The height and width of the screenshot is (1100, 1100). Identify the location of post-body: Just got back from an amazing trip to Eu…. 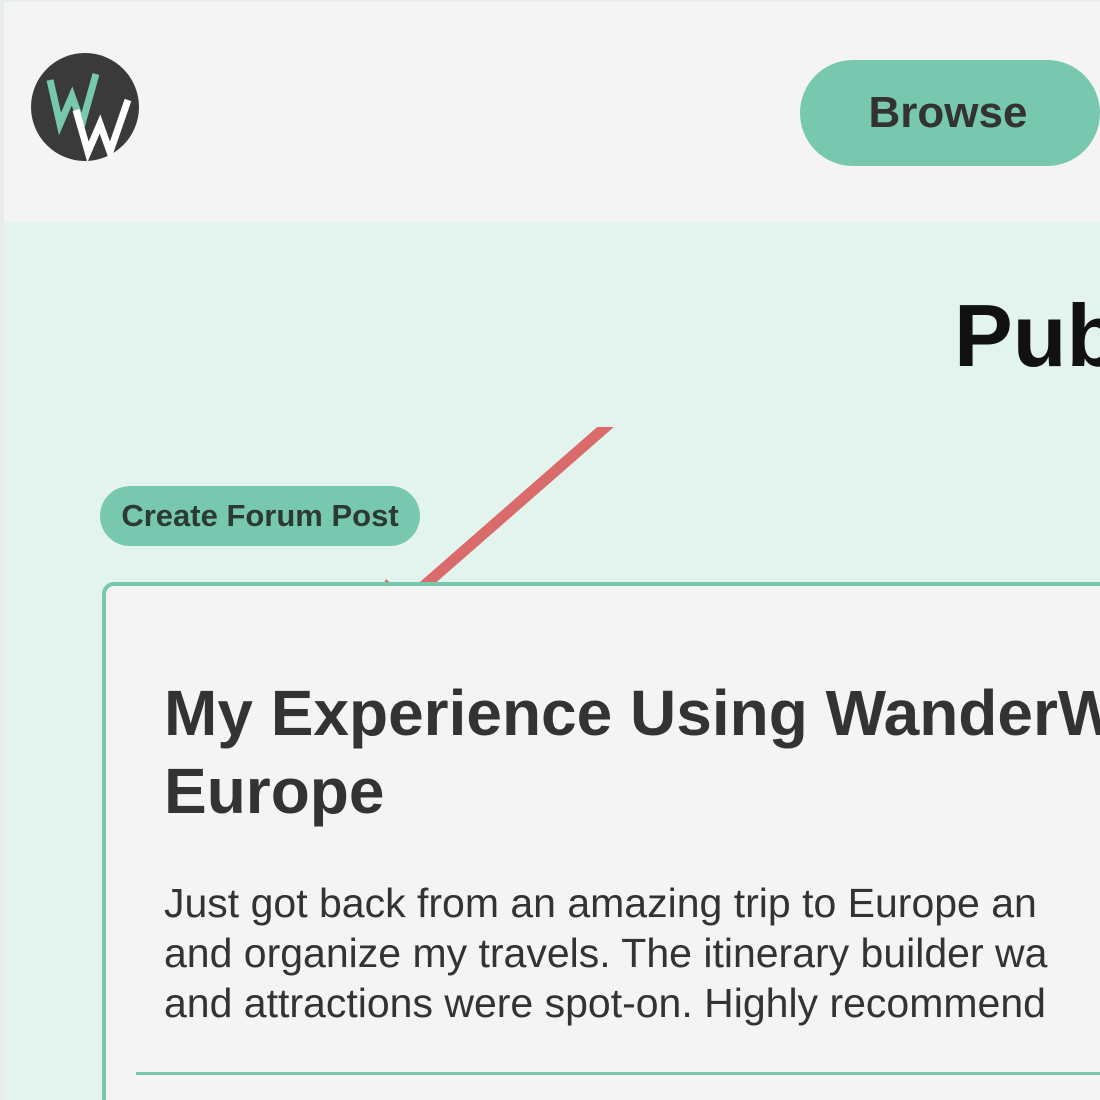
(606, 953).